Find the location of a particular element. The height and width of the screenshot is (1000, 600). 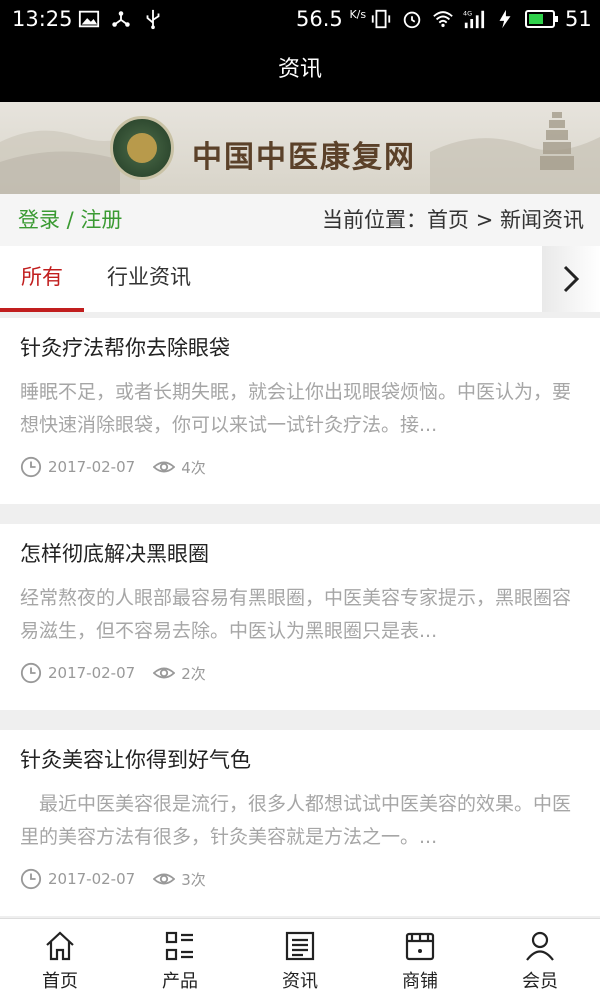

nav-label: 会员 is located at coordinates (540, 981).